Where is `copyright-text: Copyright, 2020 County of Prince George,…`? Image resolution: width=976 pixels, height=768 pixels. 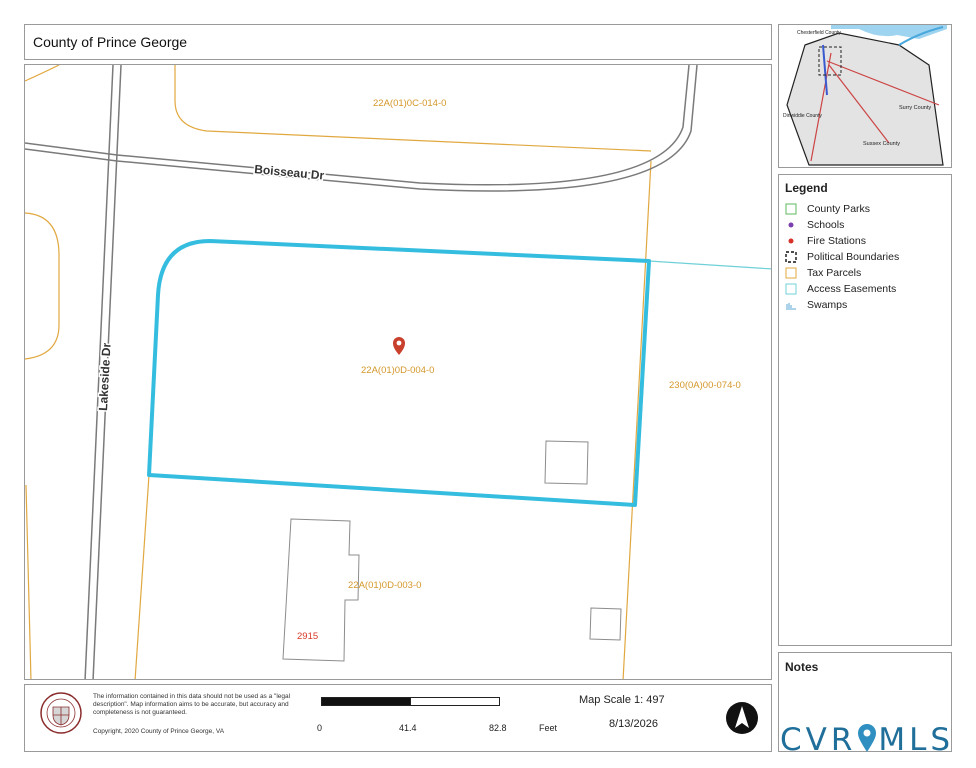 copyright-text: Copyright, 2020 County of Prince George,… is located at coordinates (159, 731).